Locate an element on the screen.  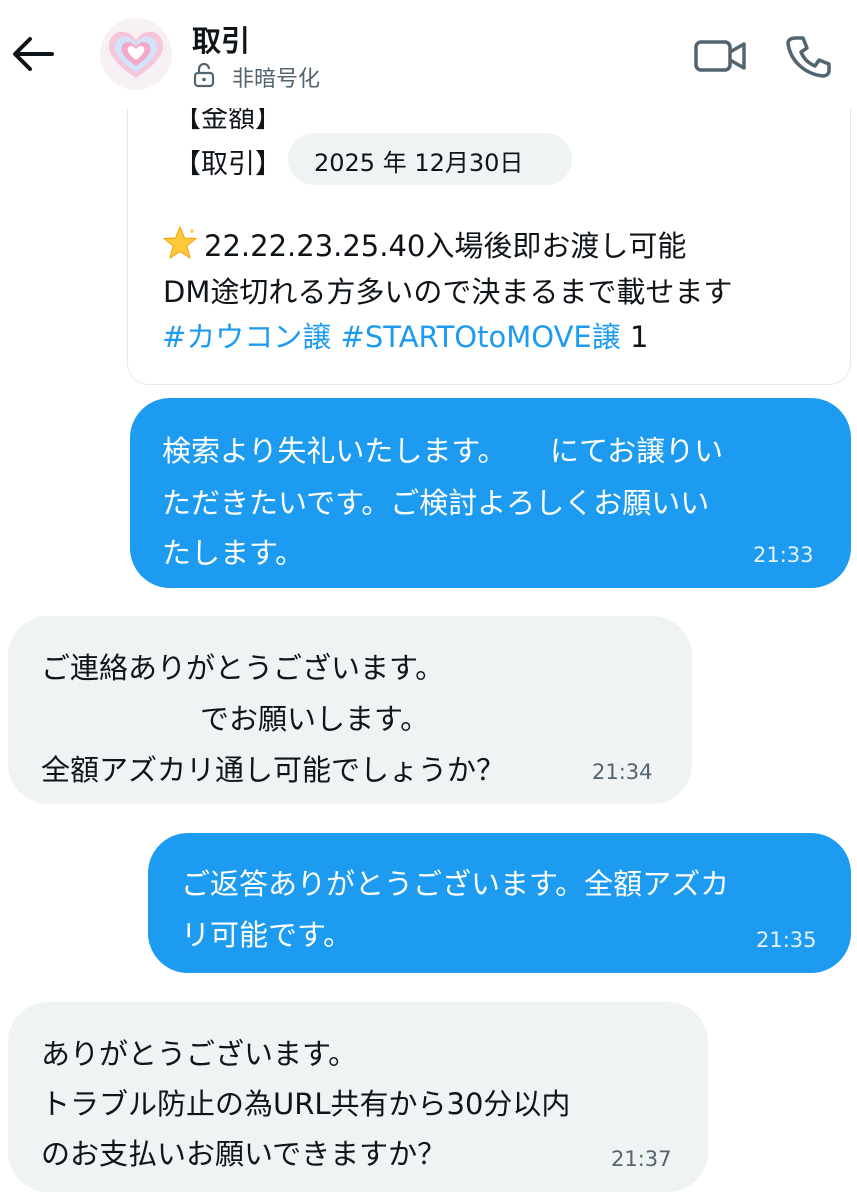
message-text-line: たします。 is located at coordinates (233, 553).